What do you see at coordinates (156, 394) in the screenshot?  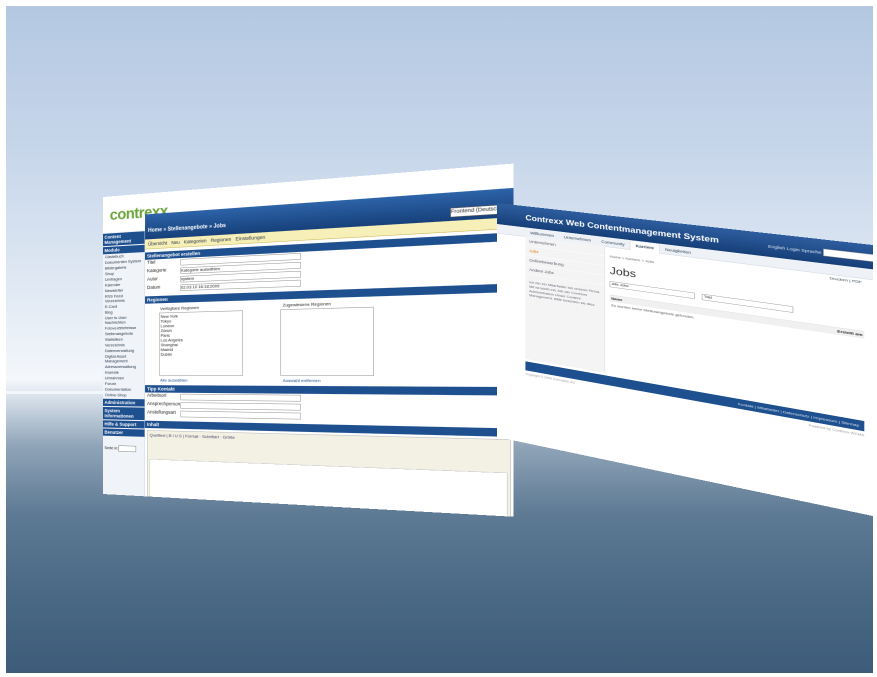 I see `form-label: Arbeitsort` at bounding box center [156, 394].